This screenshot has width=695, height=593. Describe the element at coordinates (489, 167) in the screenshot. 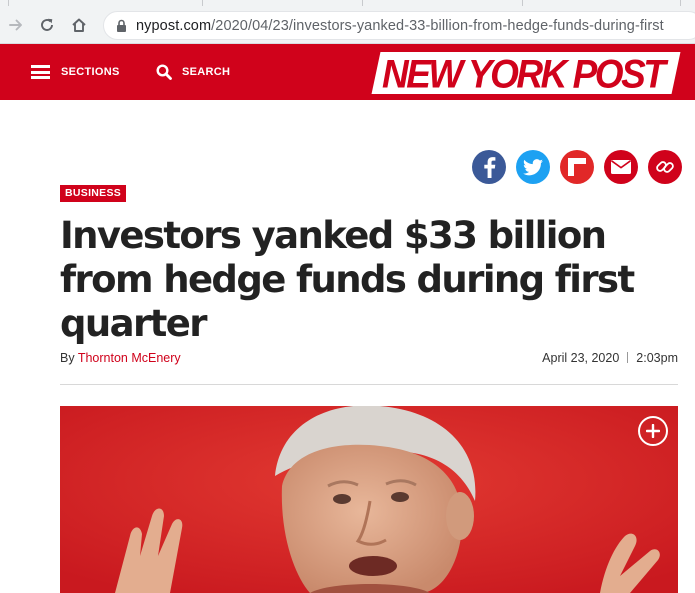

I see `facebook-icon` at that location.